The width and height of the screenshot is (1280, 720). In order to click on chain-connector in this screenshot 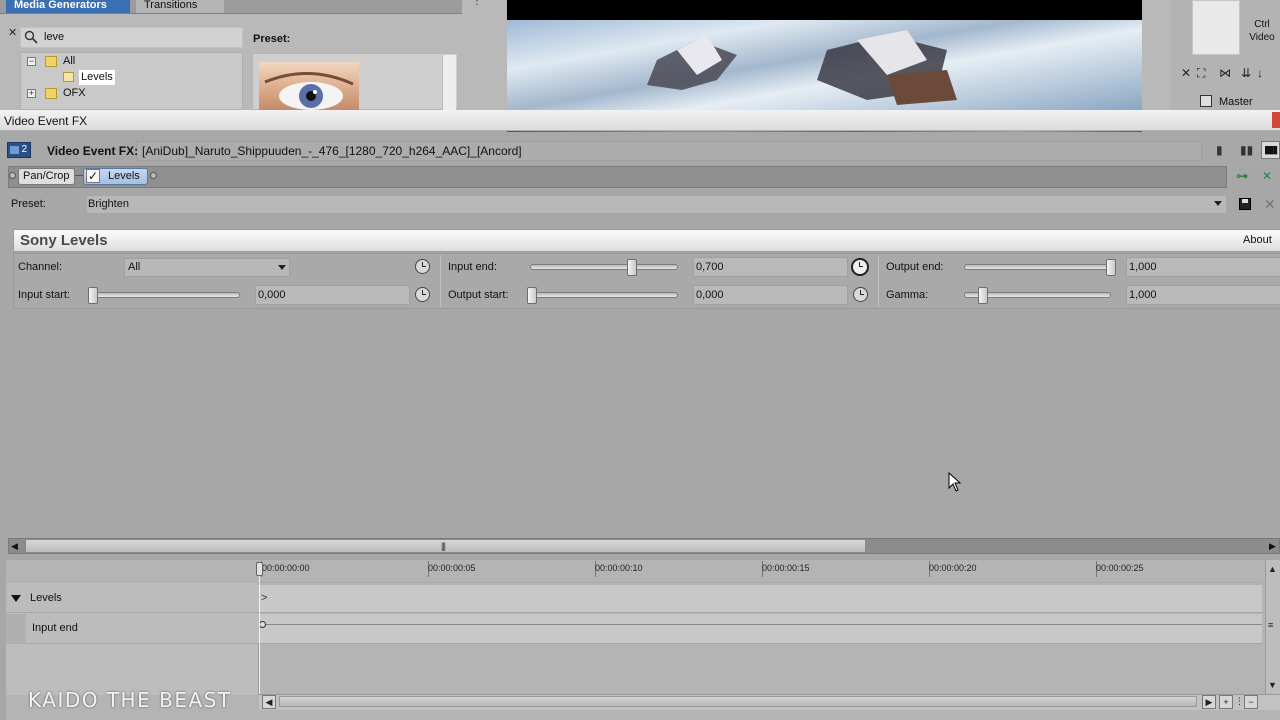, I will do `click(79, 175)`.